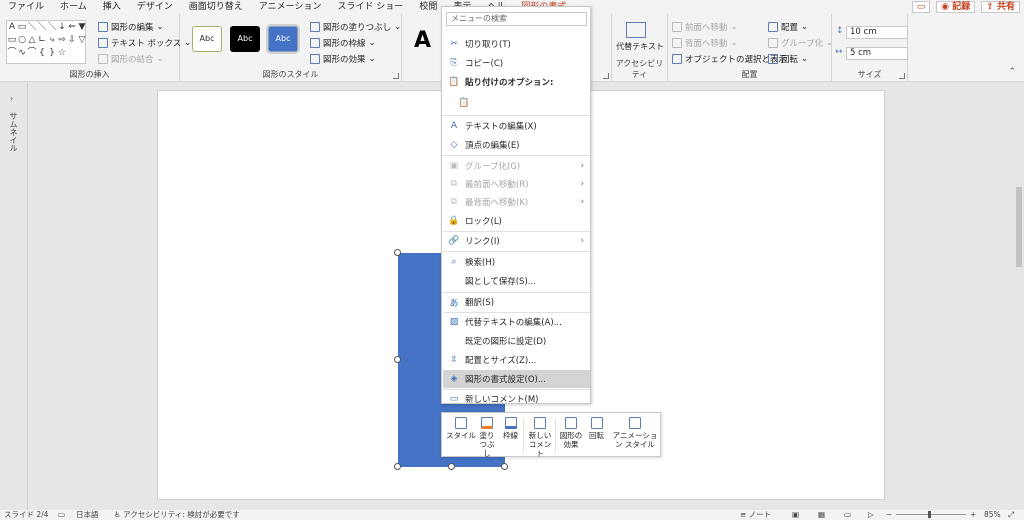  I want to click on shape-item: ∿, so click(22, 53).